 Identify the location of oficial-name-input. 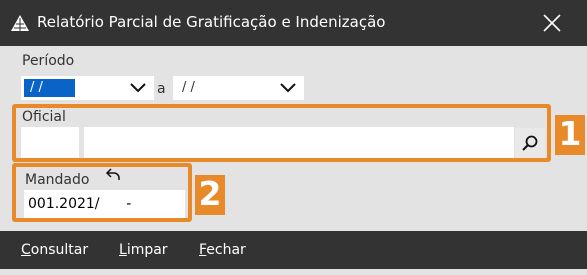
(299, 142).